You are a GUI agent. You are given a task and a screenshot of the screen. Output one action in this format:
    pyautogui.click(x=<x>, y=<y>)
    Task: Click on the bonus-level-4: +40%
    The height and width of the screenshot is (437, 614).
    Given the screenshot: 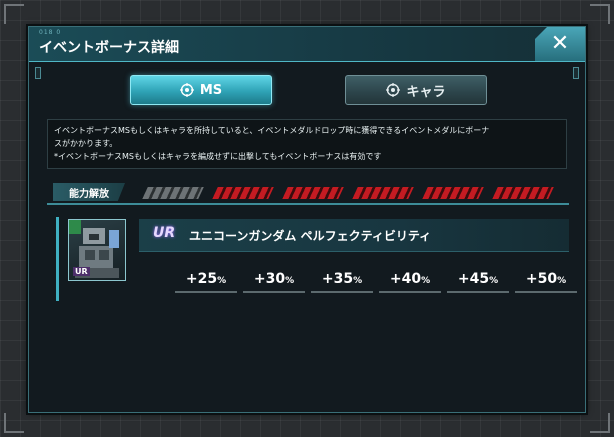 What is the action you would take?
    pyautogui.click(x=410, y=282)
    